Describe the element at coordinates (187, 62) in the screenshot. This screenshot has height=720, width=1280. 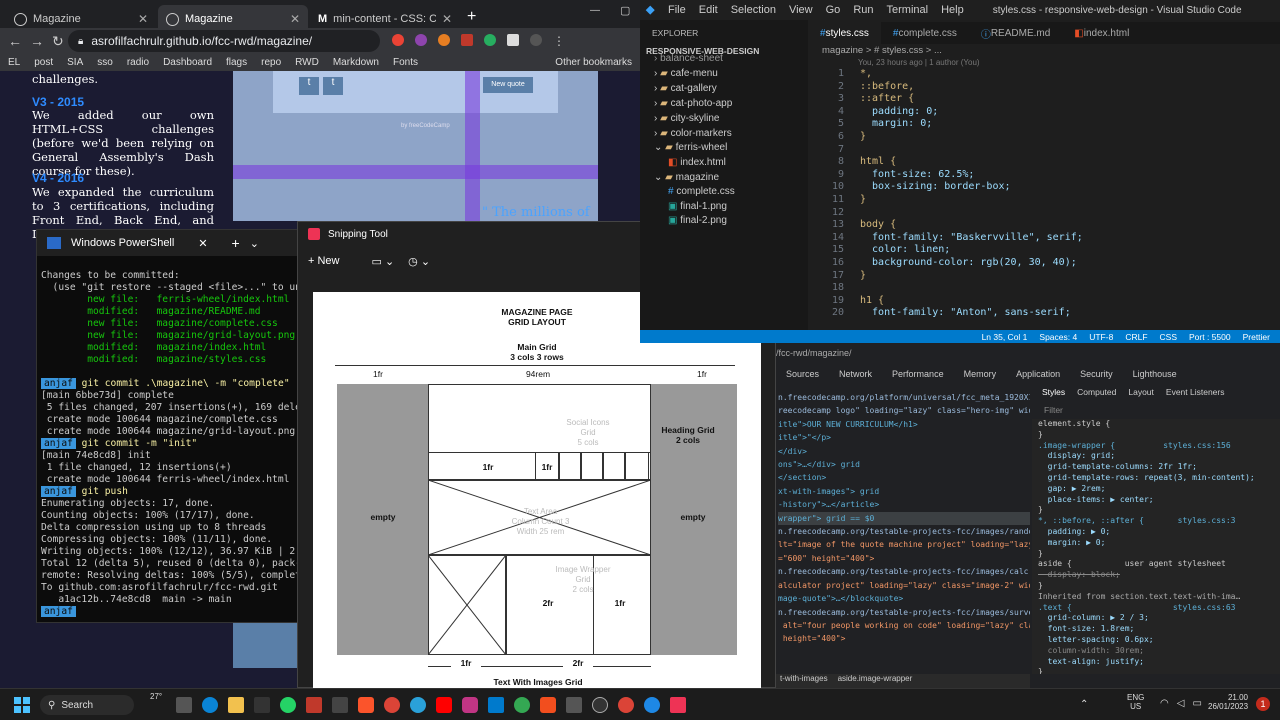
I see `bookmark: Dashboard` at that location.